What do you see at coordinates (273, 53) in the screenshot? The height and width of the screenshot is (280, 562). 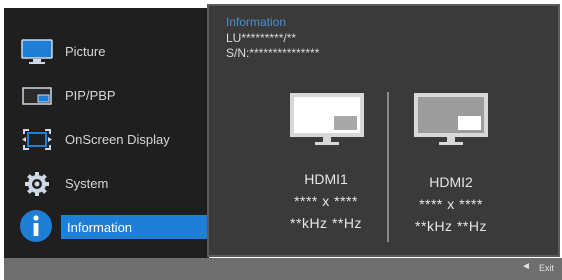 I see `serial-number: S/N:***************` at bounding box center [273, 53].